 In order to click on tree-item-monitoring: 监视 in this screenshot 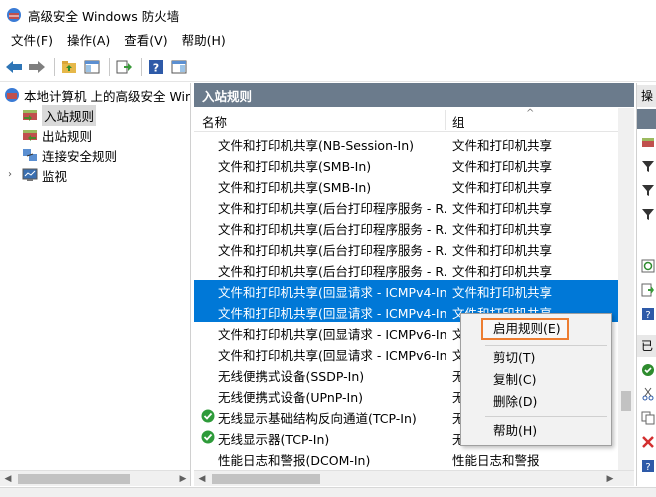, I will do `click(44, 175)`.